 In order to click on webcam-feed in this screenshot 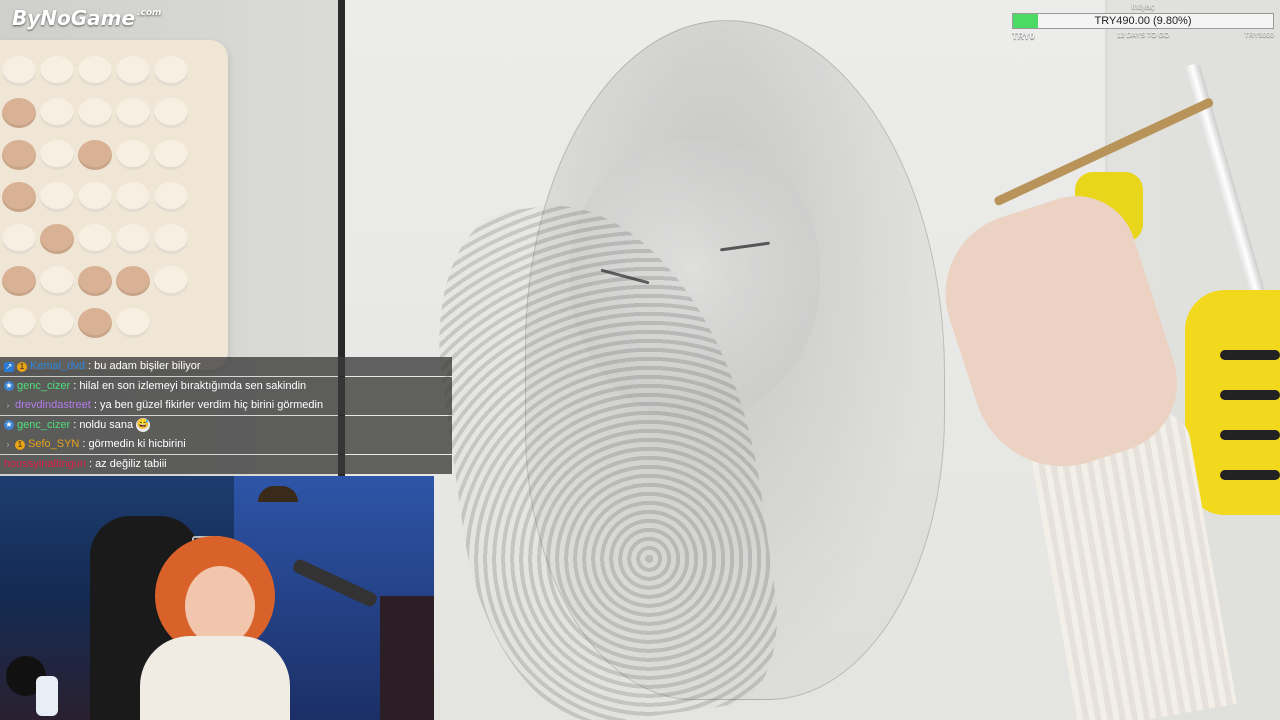, I will do `click(217, 598)`.